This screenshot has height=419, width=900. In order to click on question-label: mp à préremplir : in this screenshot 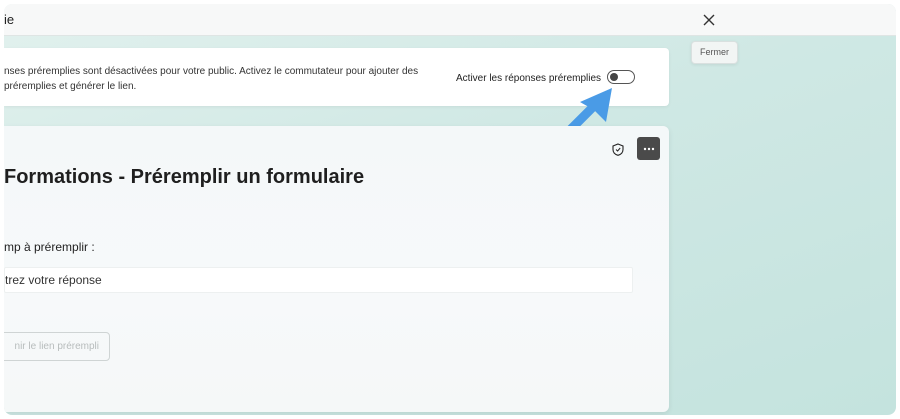, I will do `click(49, 247)`.